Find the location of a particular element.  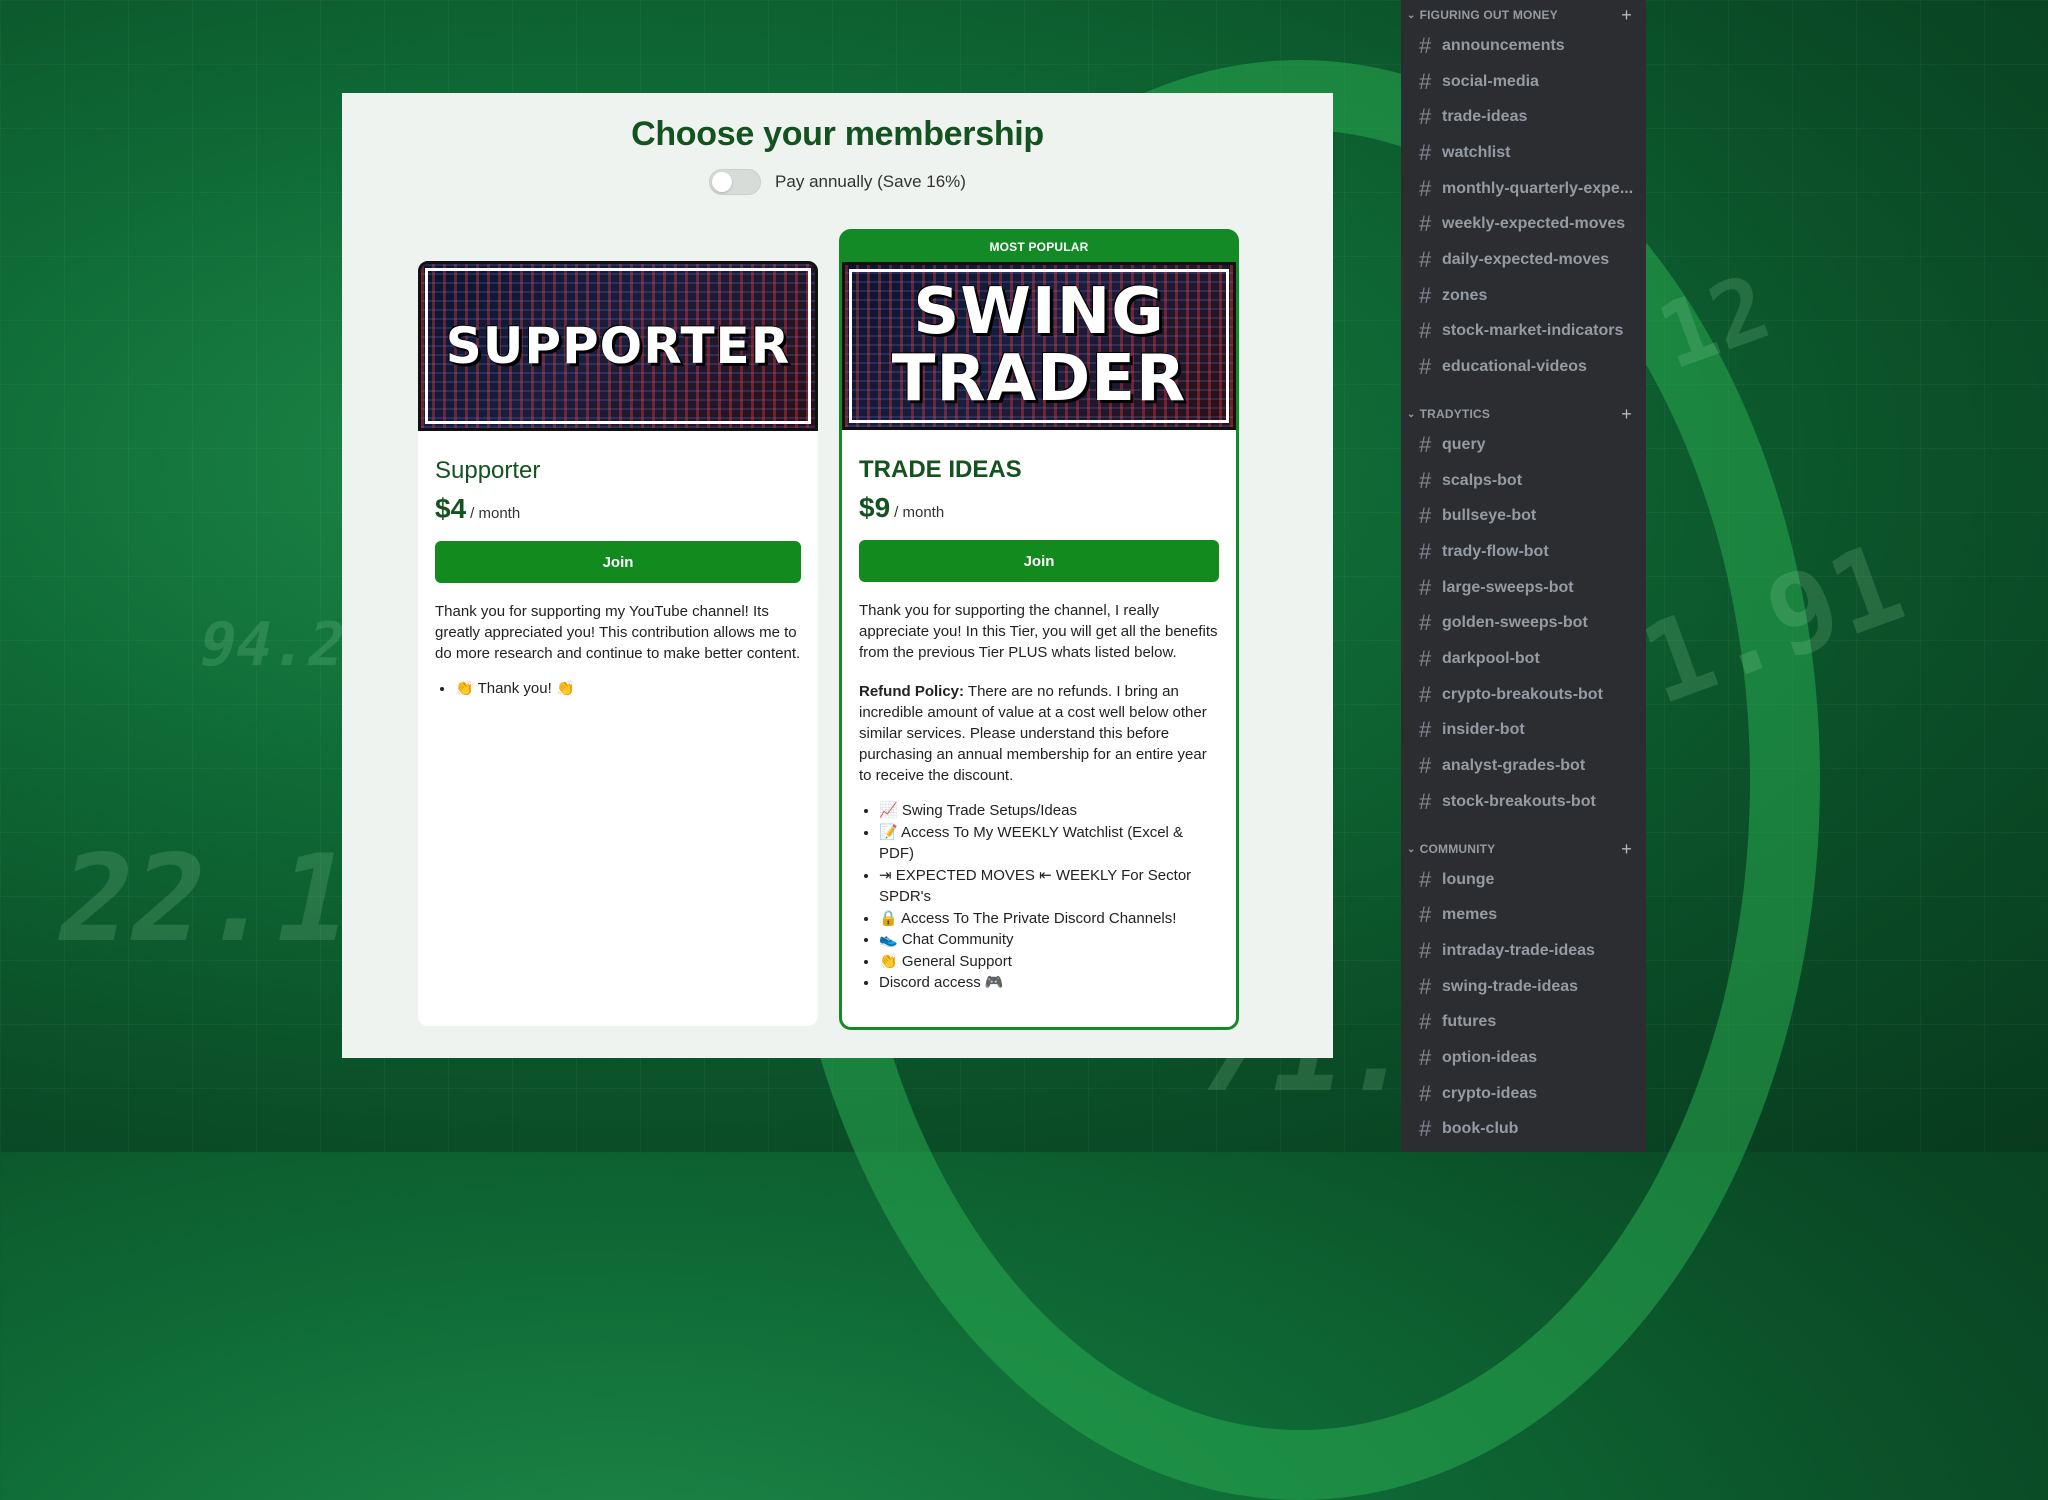

join-supporter-button: Join is located at coordinates (618, 562).